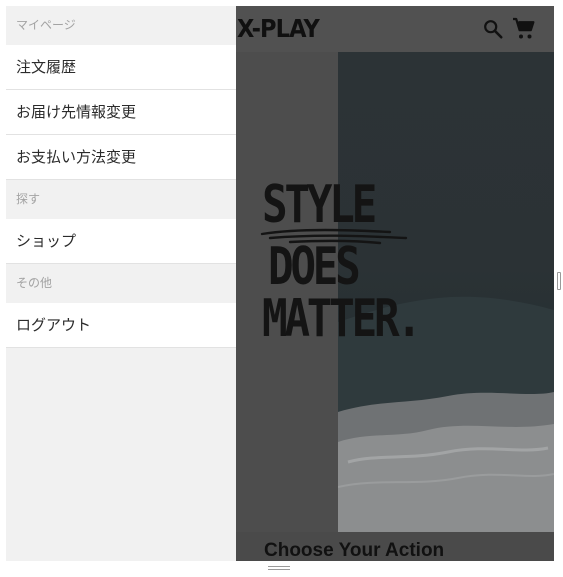 This screenshot has height=577, width=563. I want to click on slogan-line: DOES, so click(314, 267).